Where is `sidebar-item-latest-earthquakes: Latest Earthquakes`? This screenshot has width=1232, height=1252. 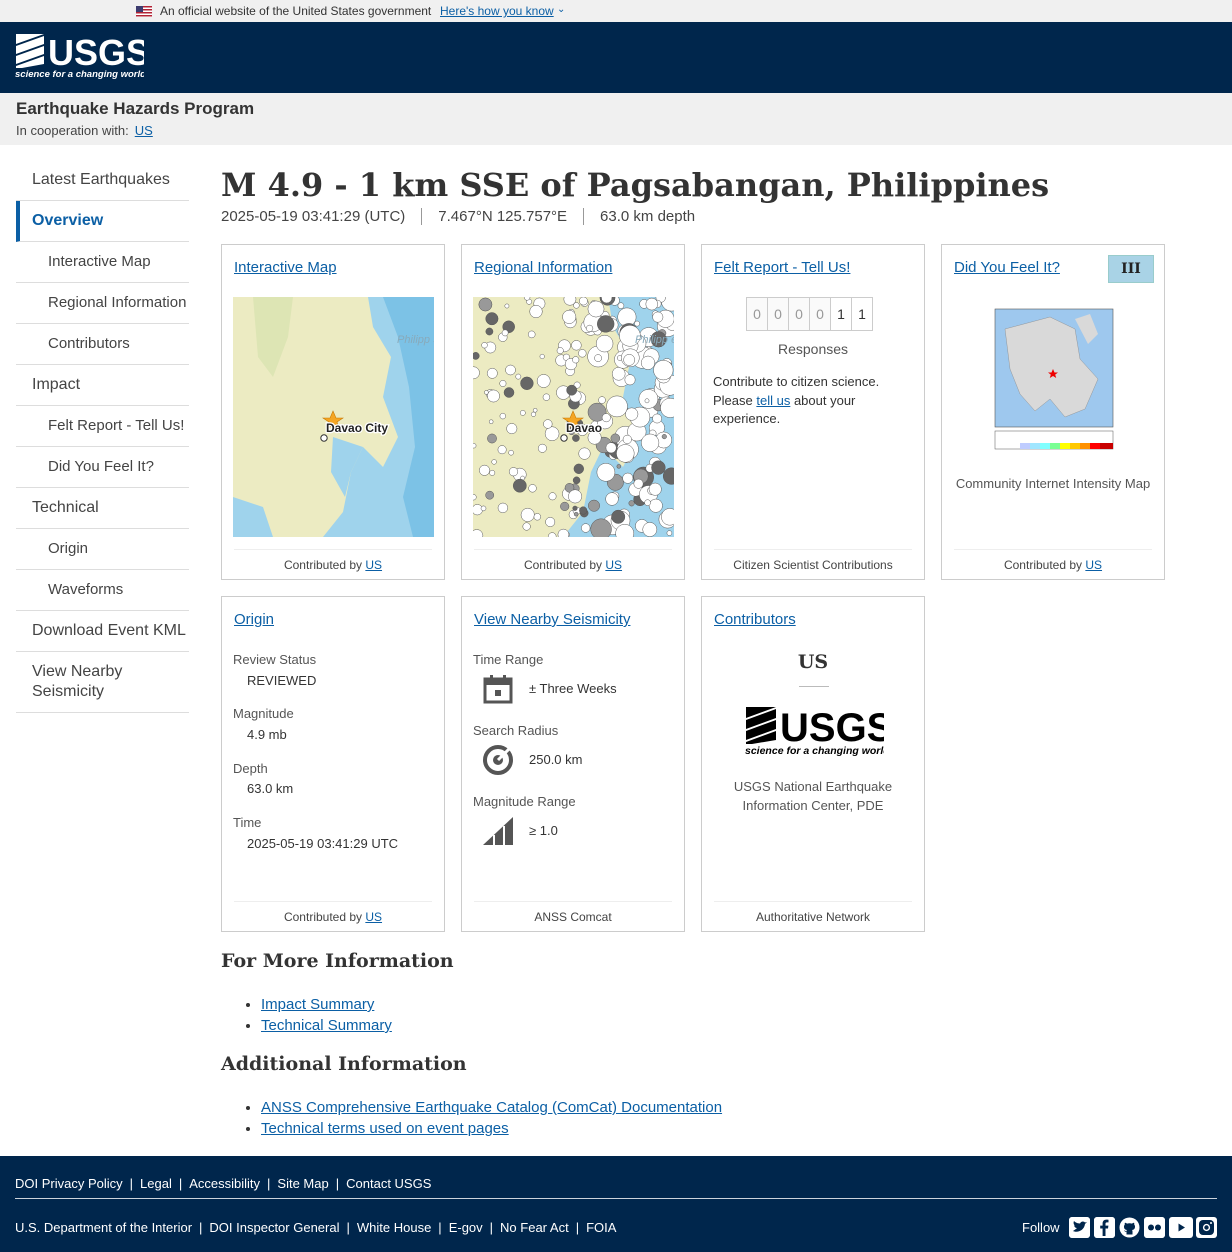 sidebar-item-latest-earthquakes: Latest Earthquakes is located at coordinates (102, 180).